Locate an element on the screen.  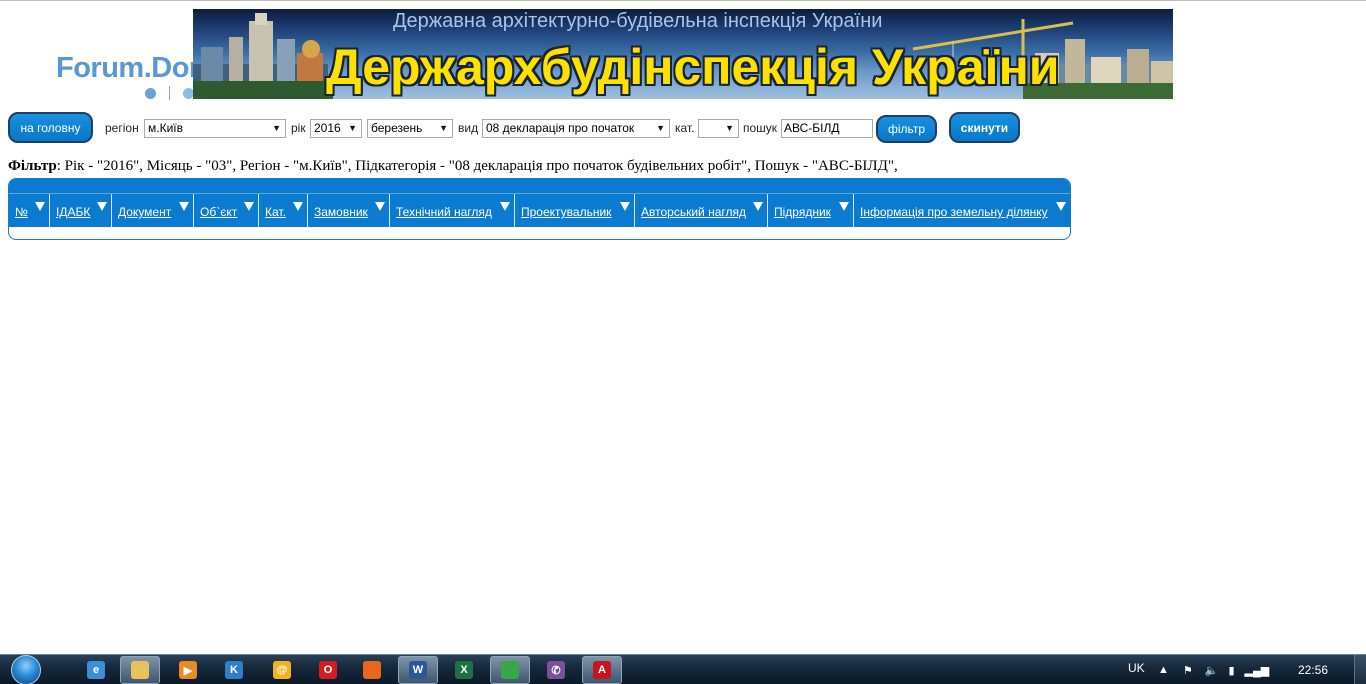
taskbar-app-opera: O is located at coordinates (328, 670).